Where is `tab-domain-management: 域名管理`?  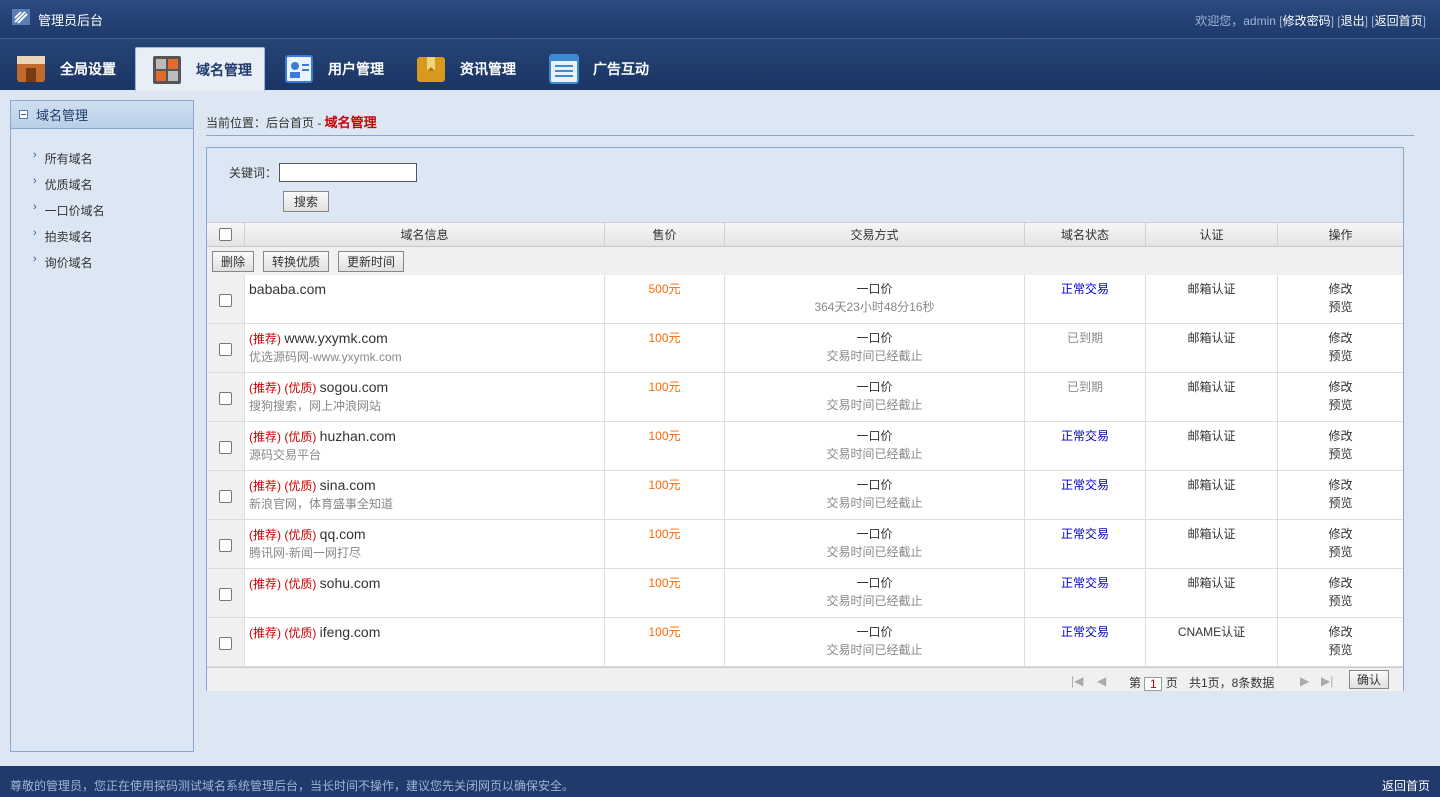 tab-domain-management: 域名管理 is located at coordinates (200, 69).